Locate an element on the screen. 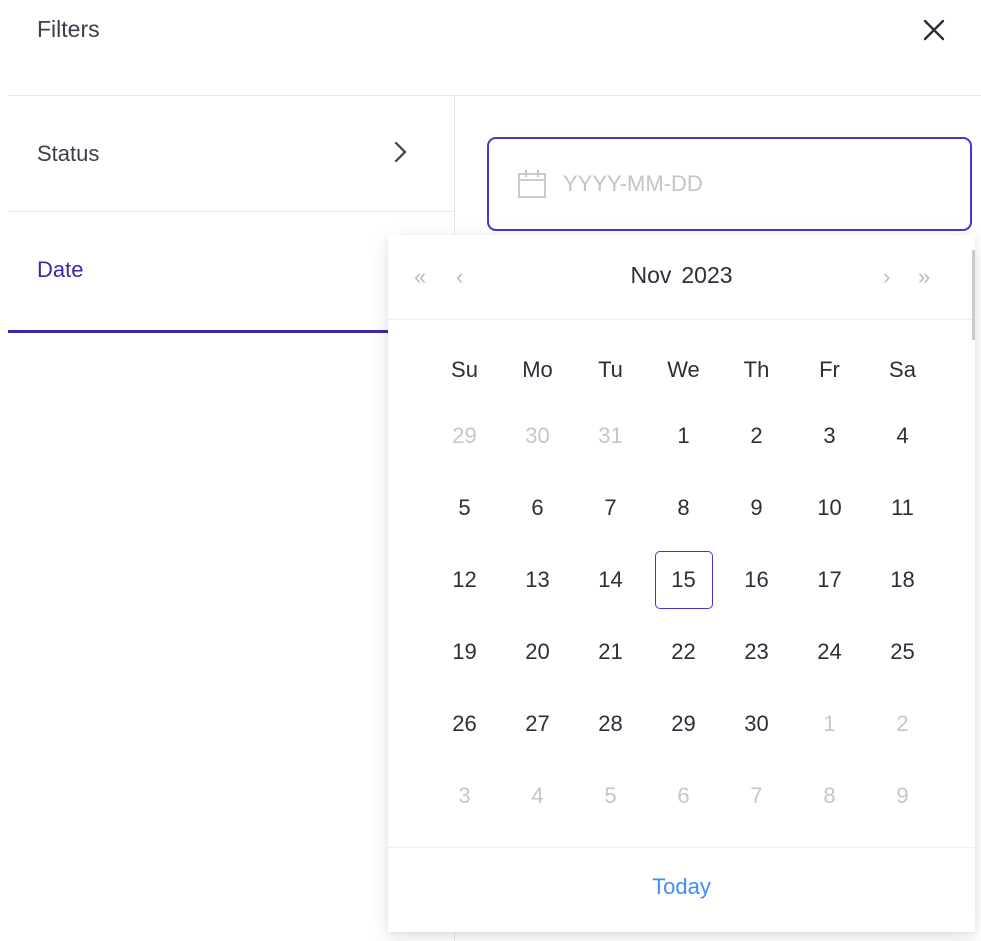  calendar-day: 10 is located at coordinates (829, 508).